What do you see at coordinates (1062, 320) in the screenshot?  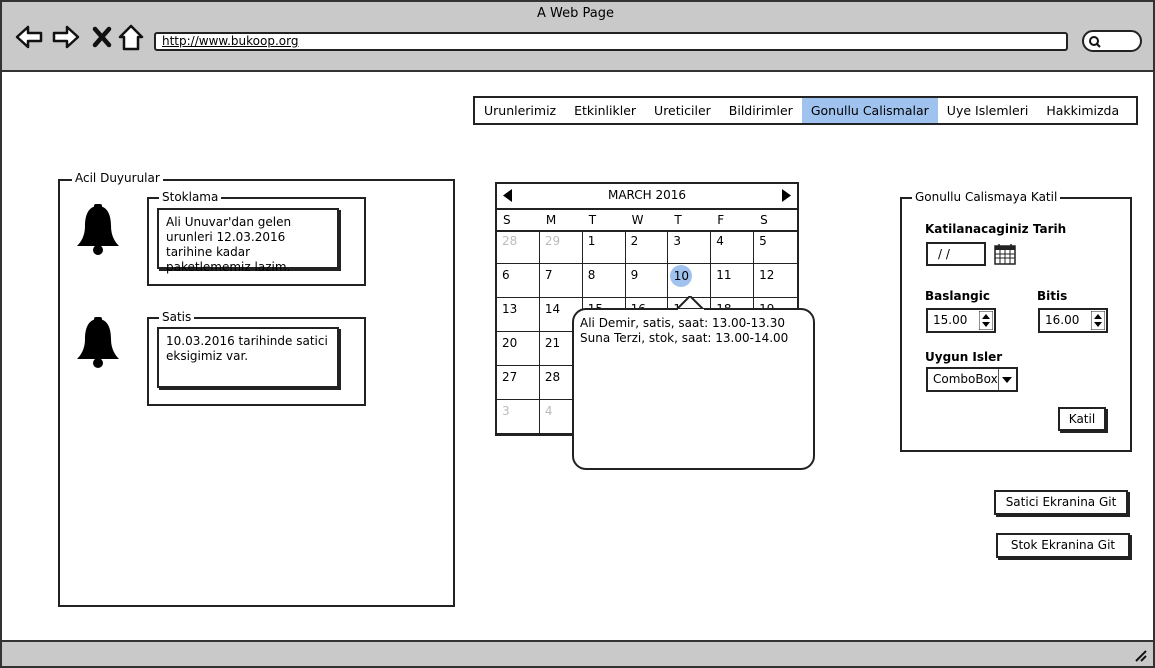 I see `end-time-value: 16.00` at bounding box center [1062, 320].